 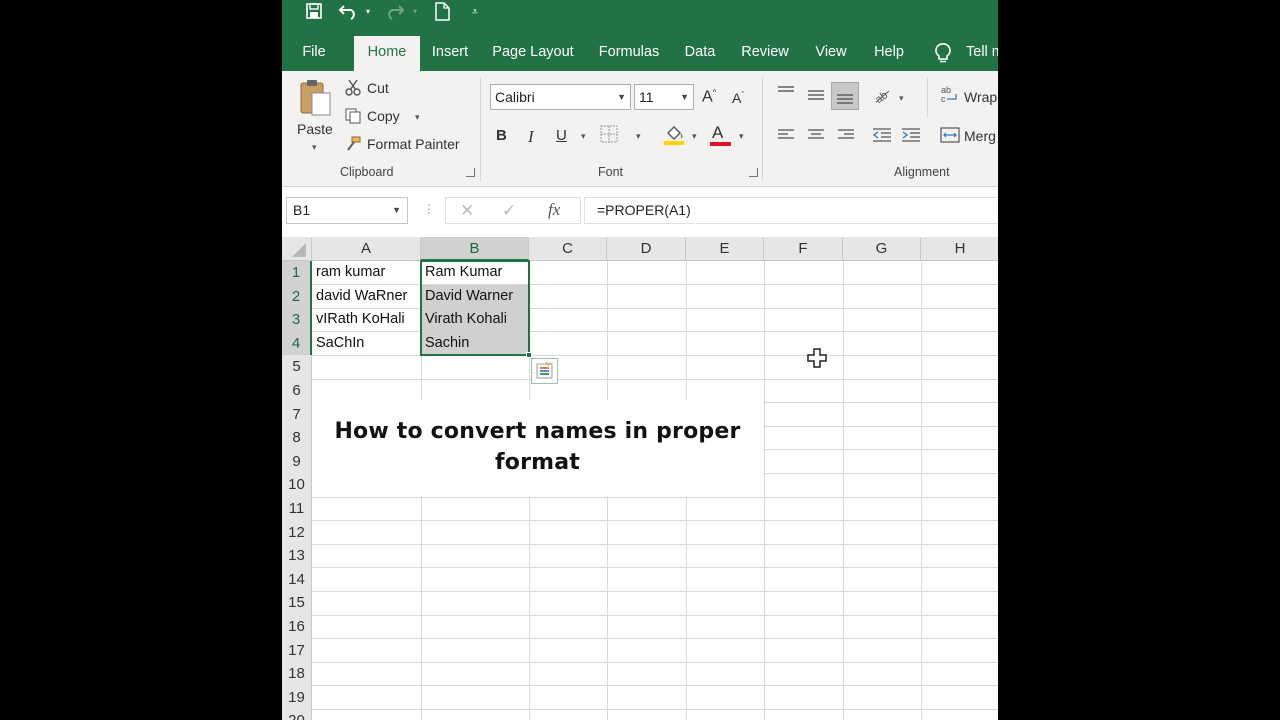 I want to click on tab-home: Home, so click(x=387, y=53).